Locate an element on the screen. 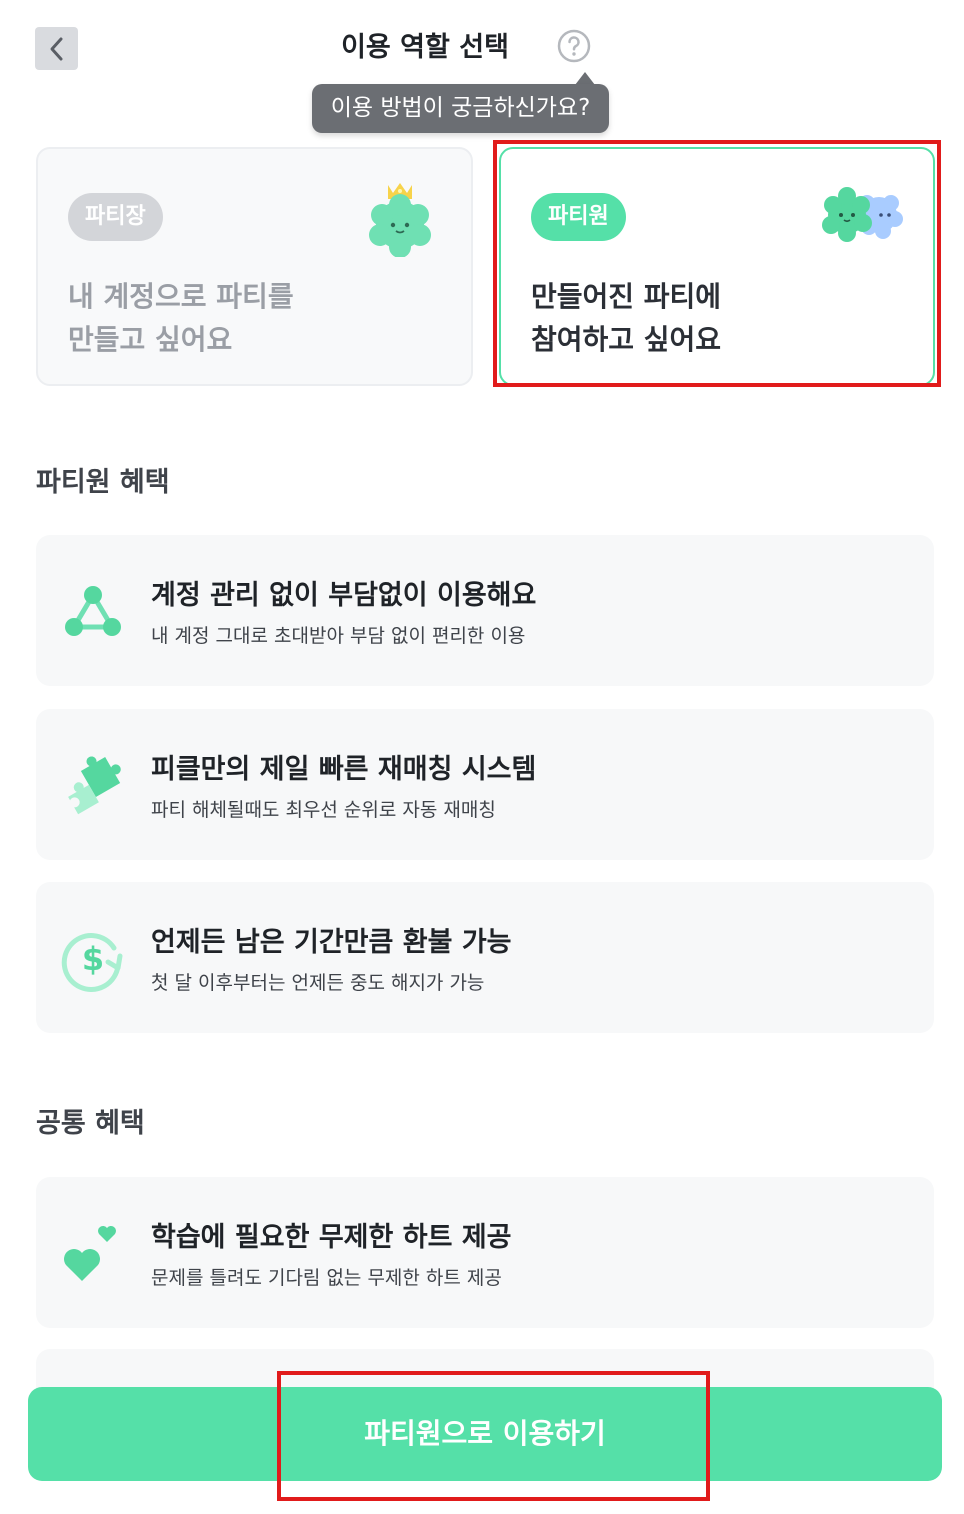 The height and width of the screenshot is (1514, 964). page-title: 이용 역할 선택 is located at coordinates (425, 47).